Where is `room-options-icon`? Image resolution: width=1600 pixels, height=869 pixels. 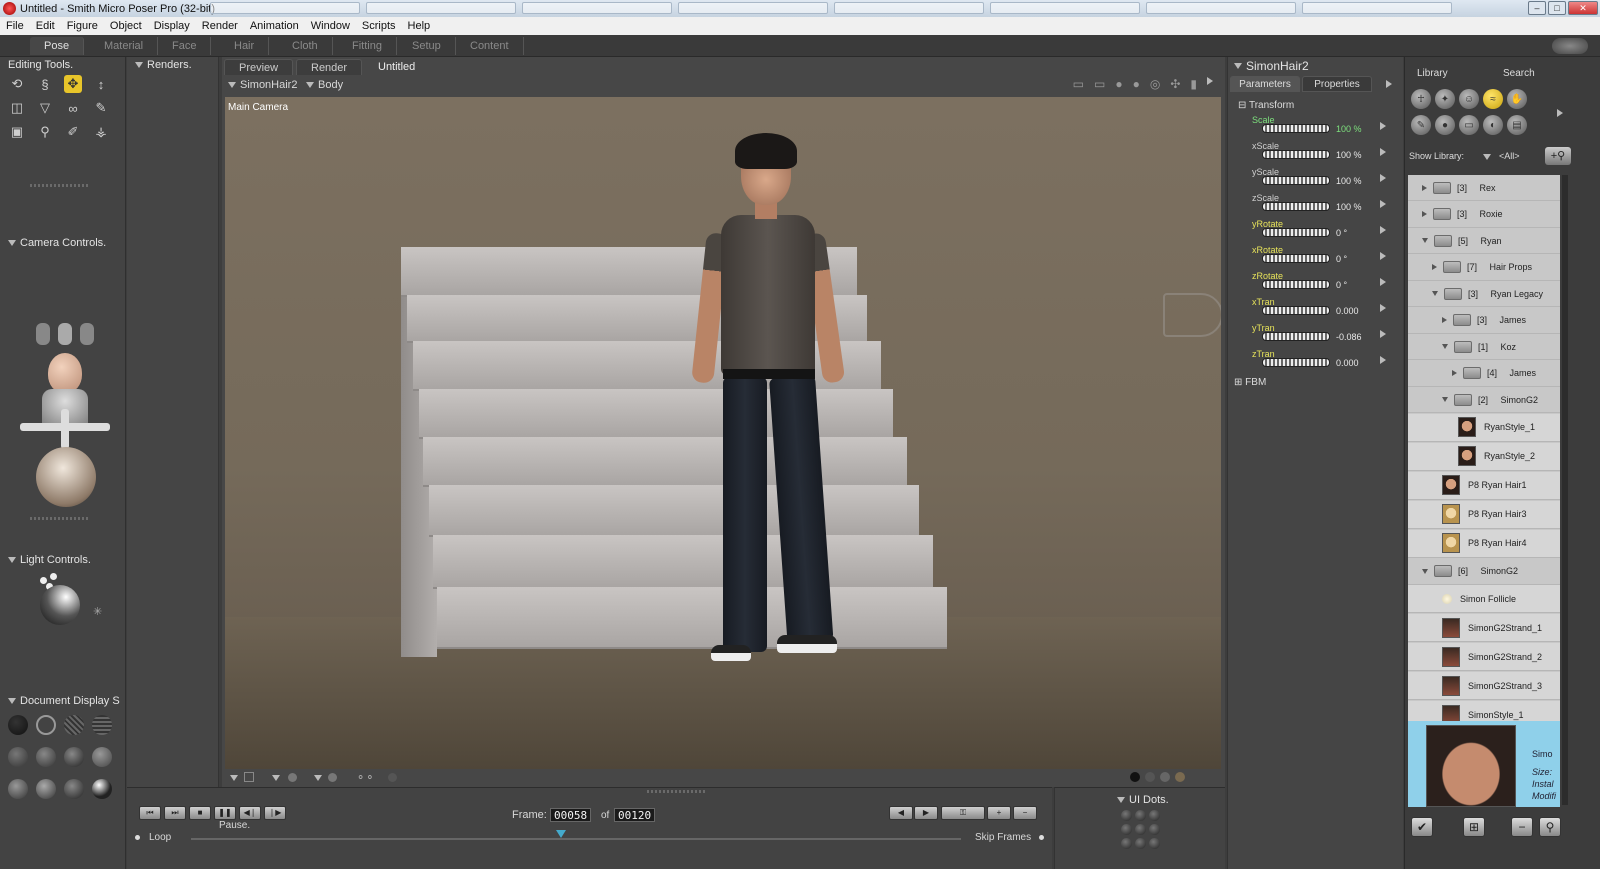
room-options-icon is located at coordinates (1570, 46).